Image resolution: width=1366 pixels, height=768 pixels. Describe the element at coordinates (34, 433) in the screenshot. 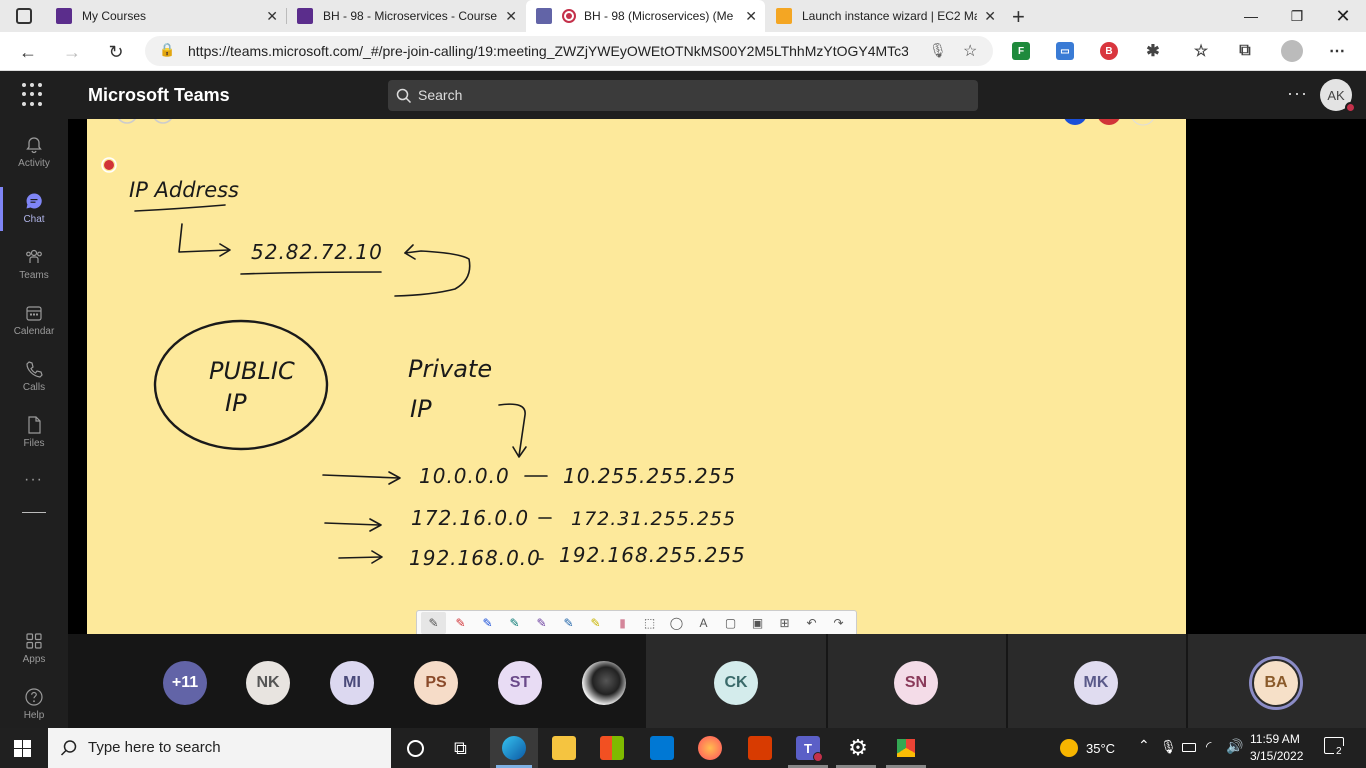

I see `rail-item-files: Files` at that location.